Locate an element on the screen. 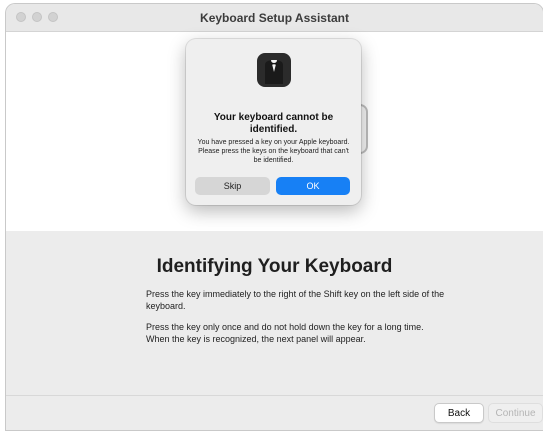 Image resolution: width=543 pixels, height=434 pixels. alert-title: Your keyboard cannot be identified. is located at coordinates (273, 123).